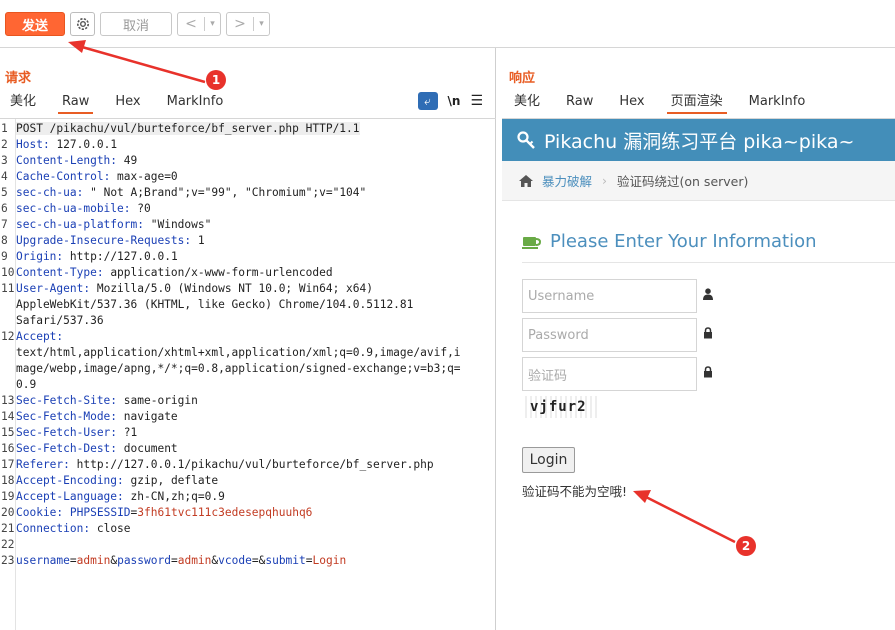 The width and height of the screenshot is (895, 630). What do you see at coordinates (548, 460) in the screenshot?
I see `login-button: Login` at bounding box center [548, 460].